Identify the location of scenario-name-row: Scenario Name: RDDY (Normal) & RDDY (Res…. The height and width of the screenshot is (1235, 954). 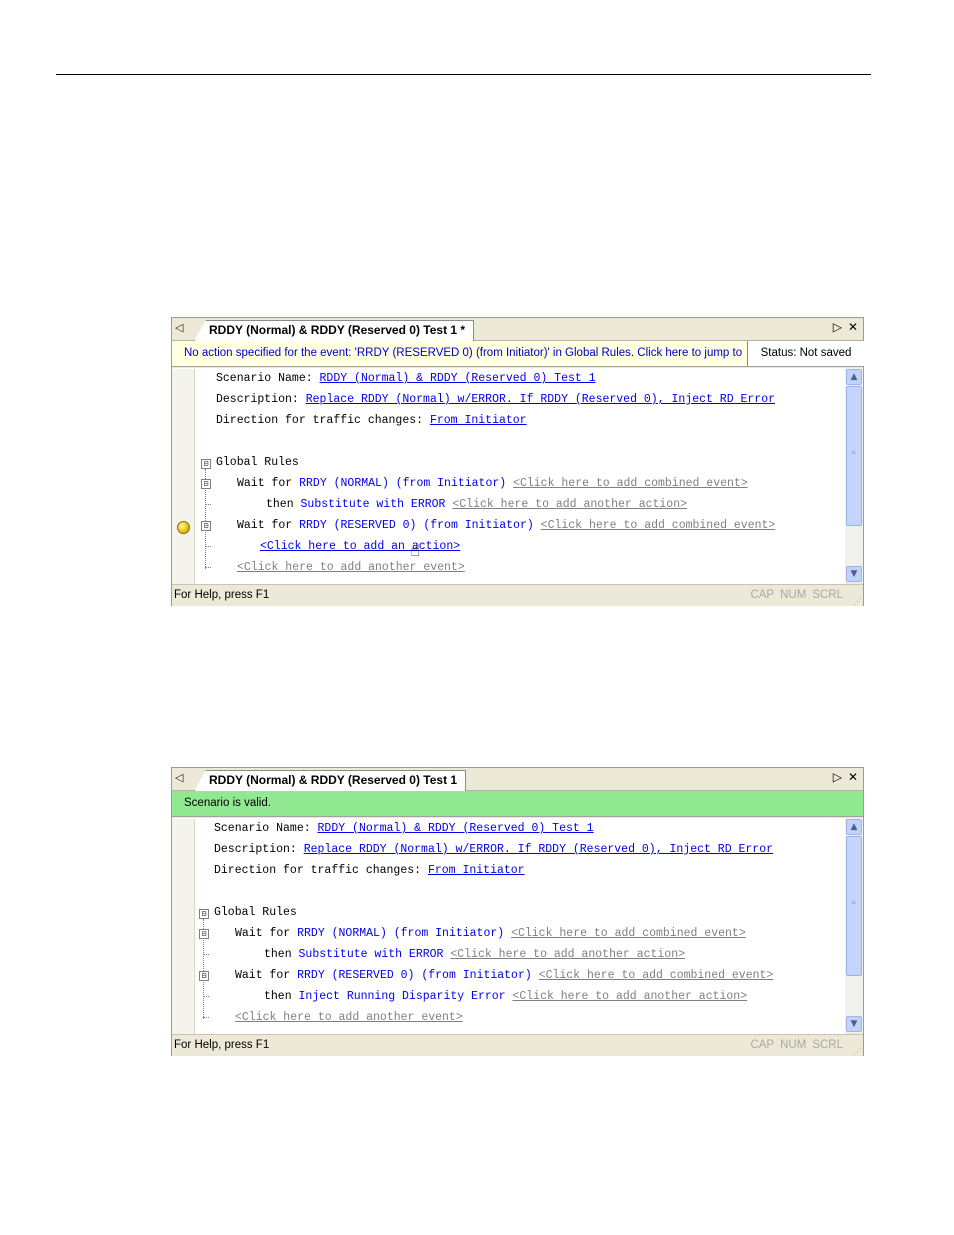
(406, 378).